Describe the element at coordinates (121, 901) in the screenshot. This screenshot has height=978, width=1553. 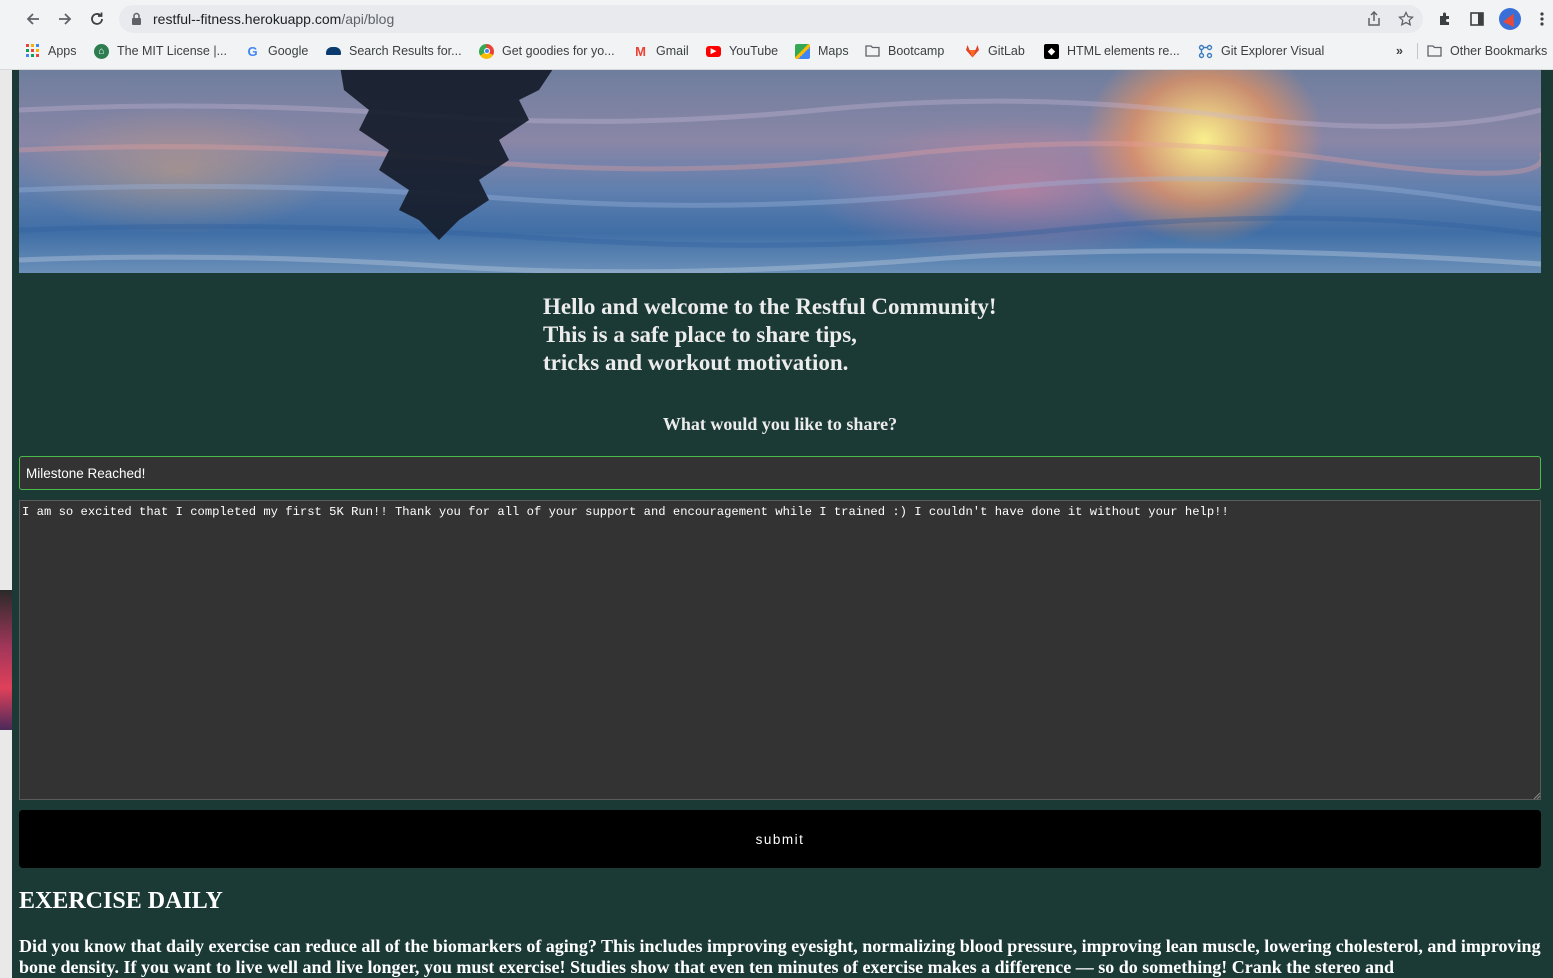
I see `blog-post-title: EXERCISE DAILY` at that location.